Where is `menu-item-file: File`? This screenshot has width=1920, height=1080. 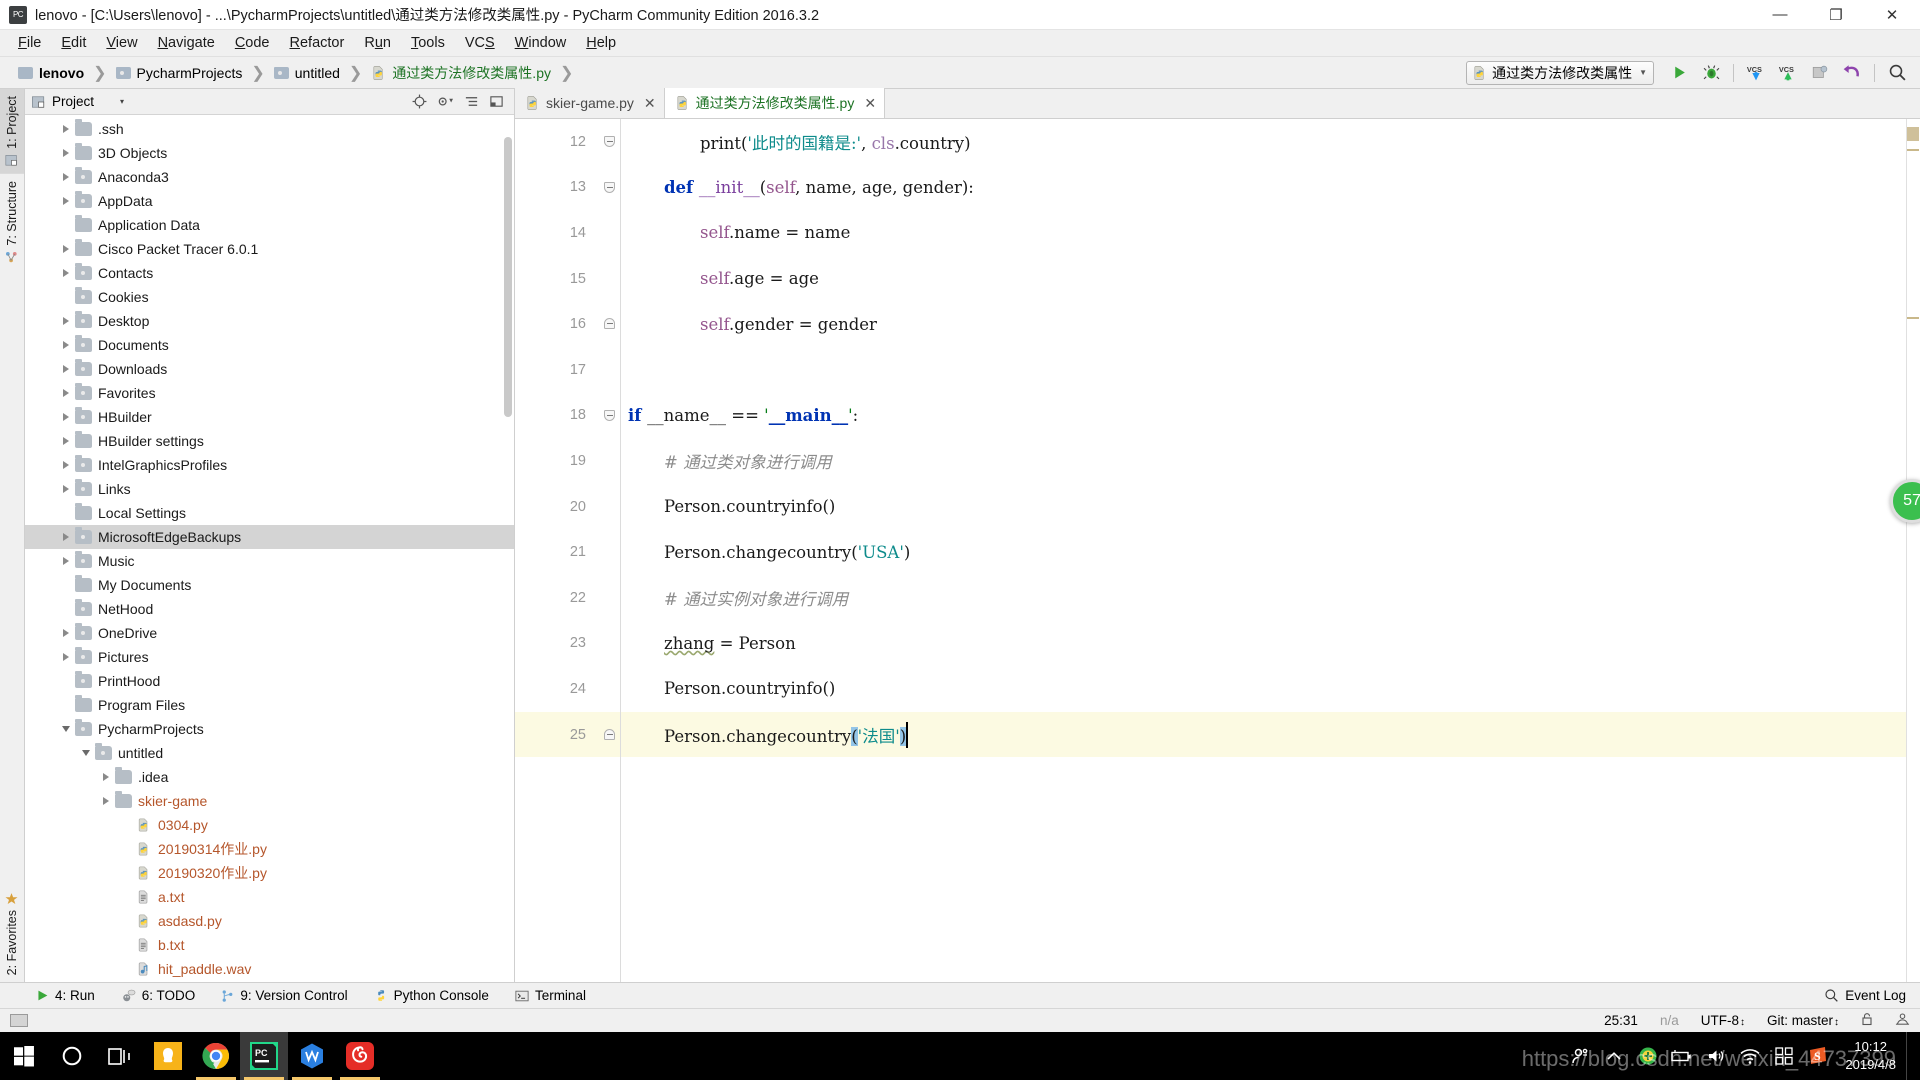
menu-item-file: File is located at coordinates (29, 43).